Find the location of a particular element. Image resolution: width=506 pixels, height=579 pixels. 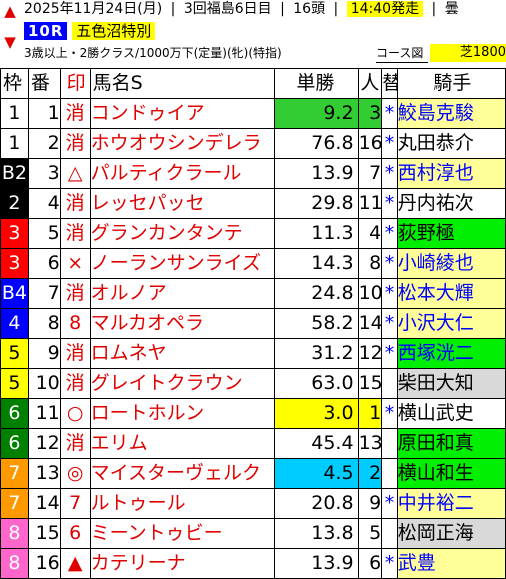

jockey-text: 西村淳也 is located at coordinates (435, 173).